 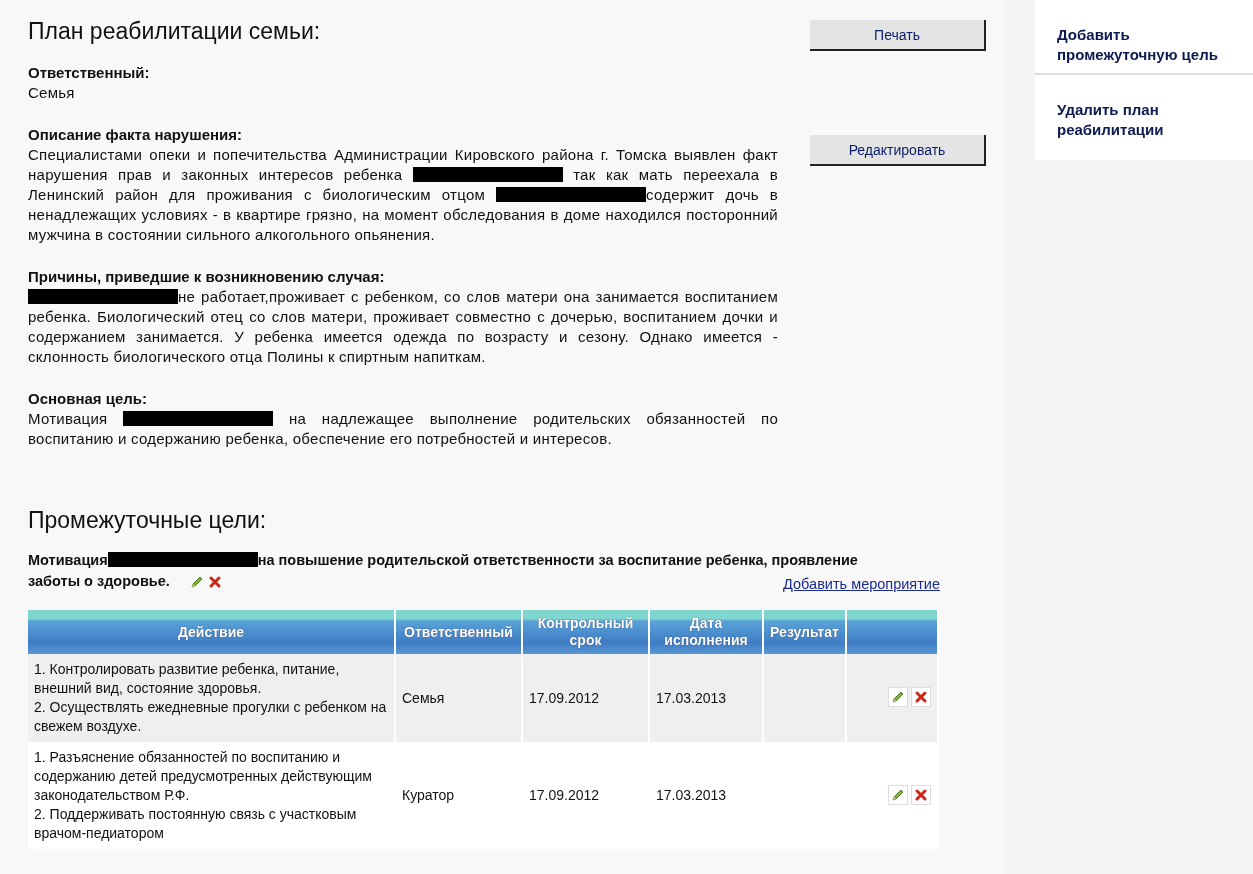 What do you see at coordinates (1144, 37) in the screenshot?
I see `sidebar-link: Добавить промежуточную цель` at bounding box center [1144, 37].